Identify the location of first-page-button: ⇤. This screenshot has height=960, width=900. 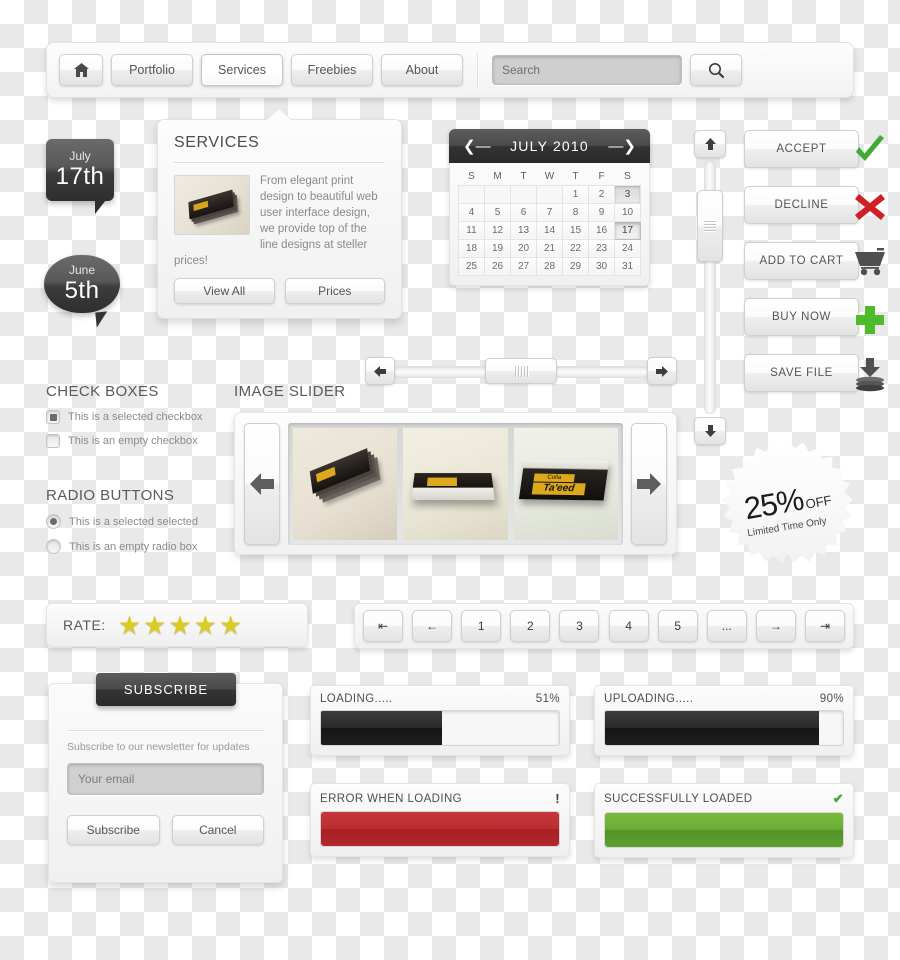
(383, 626).